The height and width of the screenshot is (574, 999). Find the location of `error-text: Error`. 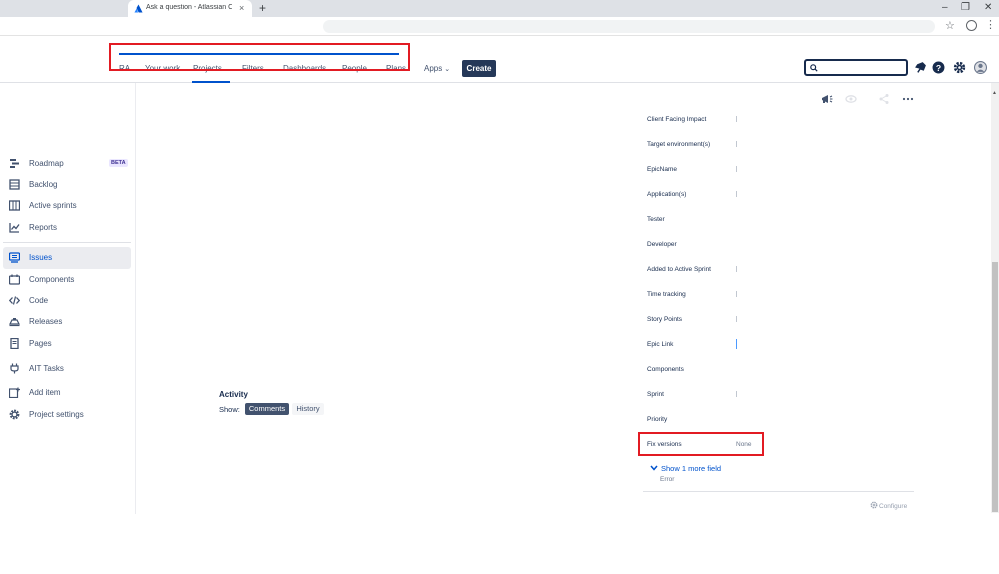

error-text: Error is located at coordinates (667, 479).